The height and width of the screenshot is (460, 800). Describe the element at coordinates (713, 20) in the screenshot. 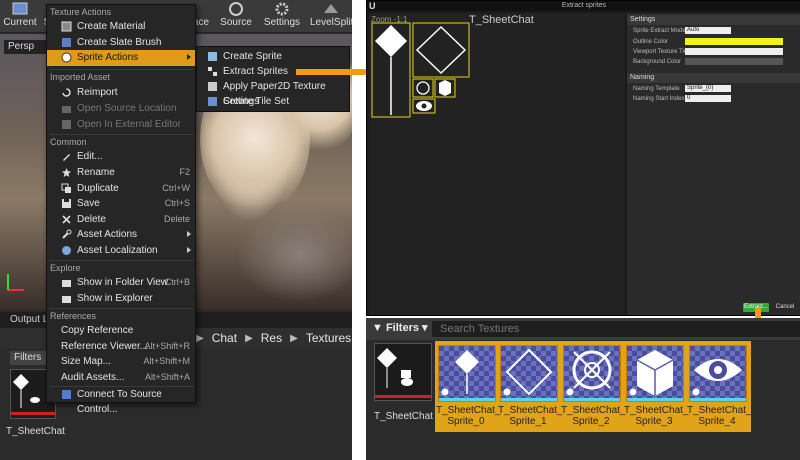

I see `settings-section-header: Settings` at that location.